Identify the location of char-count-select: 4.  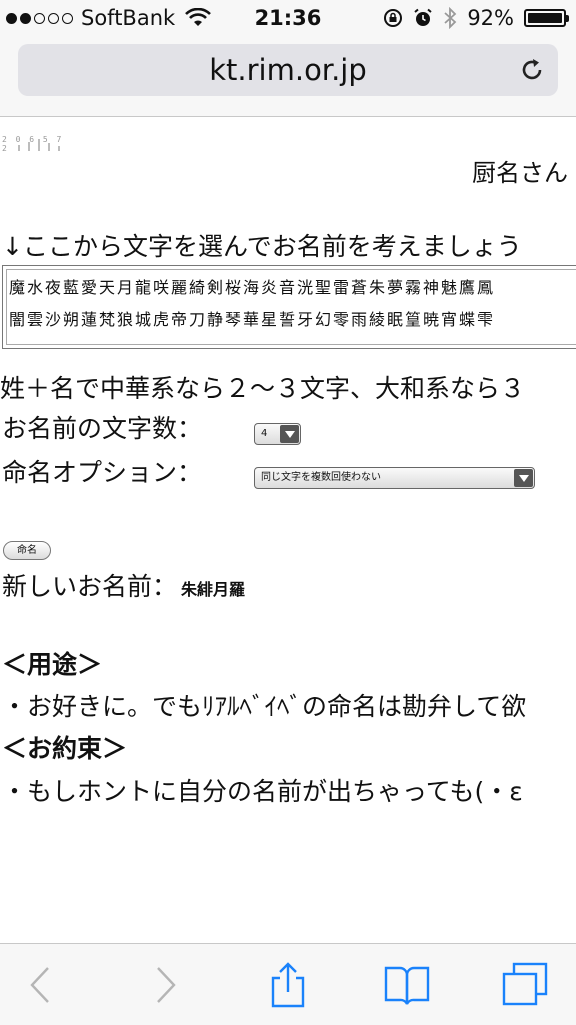
(277, 434).